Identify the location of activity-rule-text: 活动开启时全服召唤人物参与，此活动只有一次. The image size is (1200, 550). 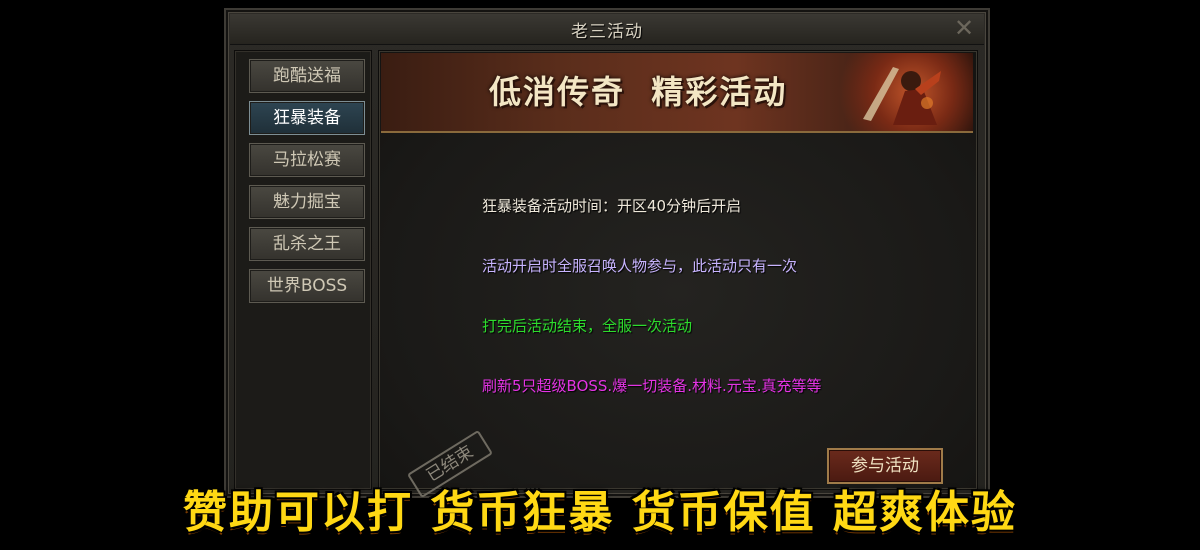
(640, 266).